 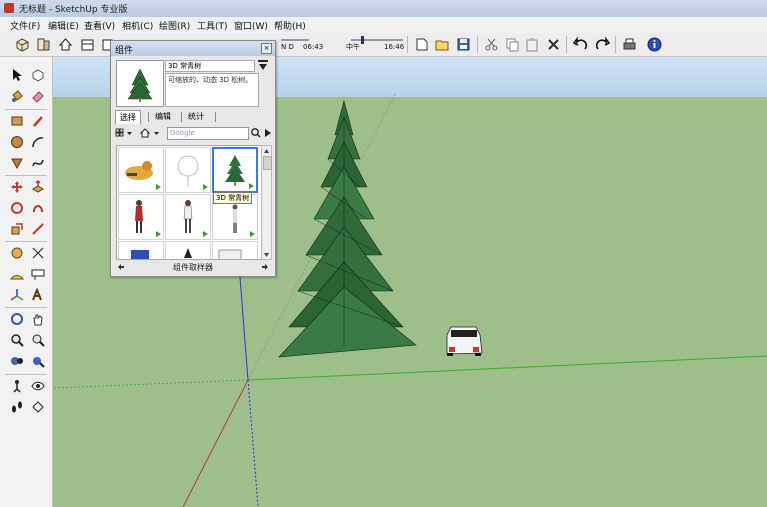 I want to click on select-tool-button, so click(x=17, y=75).